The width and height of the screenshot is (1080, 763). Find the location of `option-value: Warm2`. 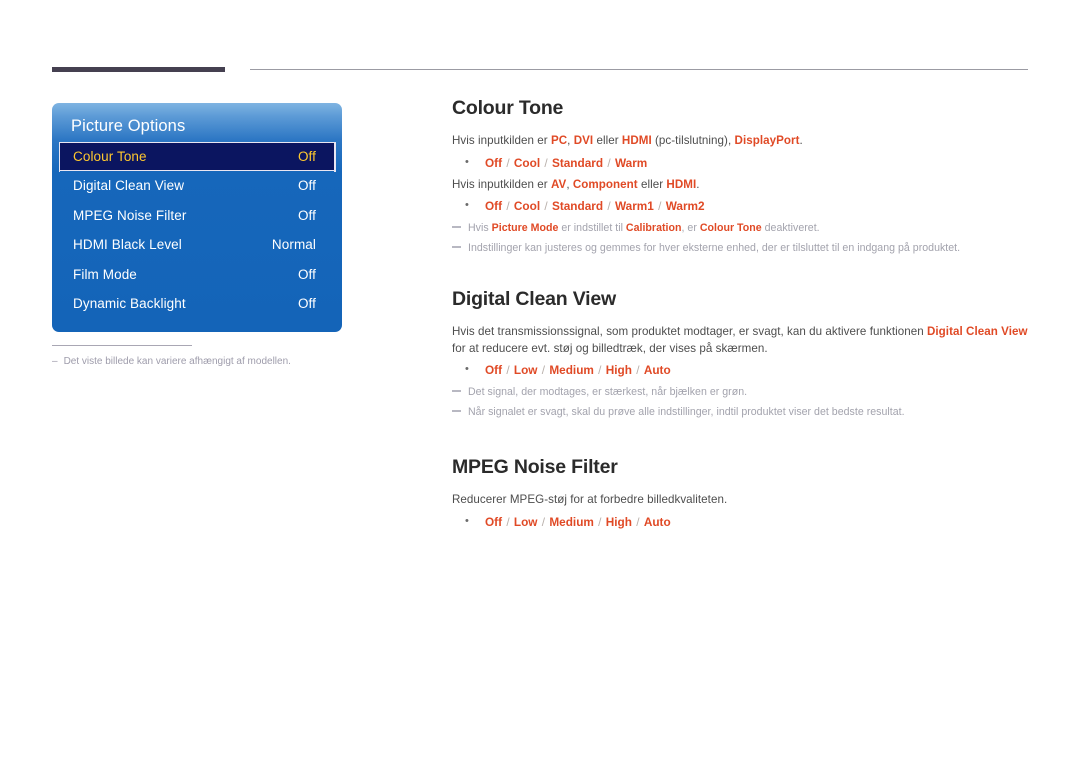

option-value: Warm2 is located at coordinates (685, 206).